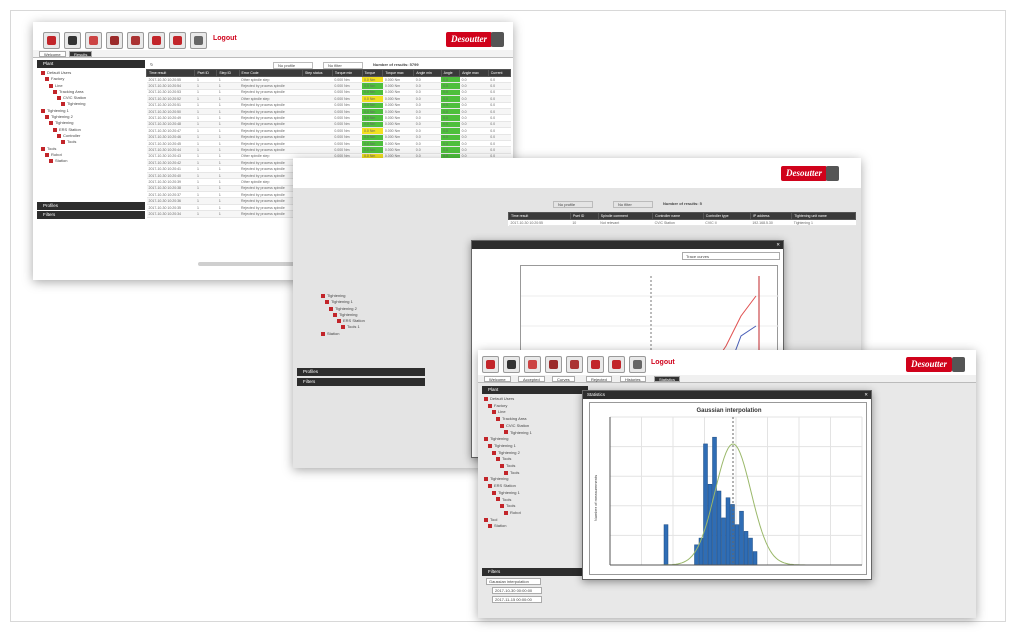 The image size is (1016, 632). I want to click on column-header: Tightening unit name, so click(823, 216).